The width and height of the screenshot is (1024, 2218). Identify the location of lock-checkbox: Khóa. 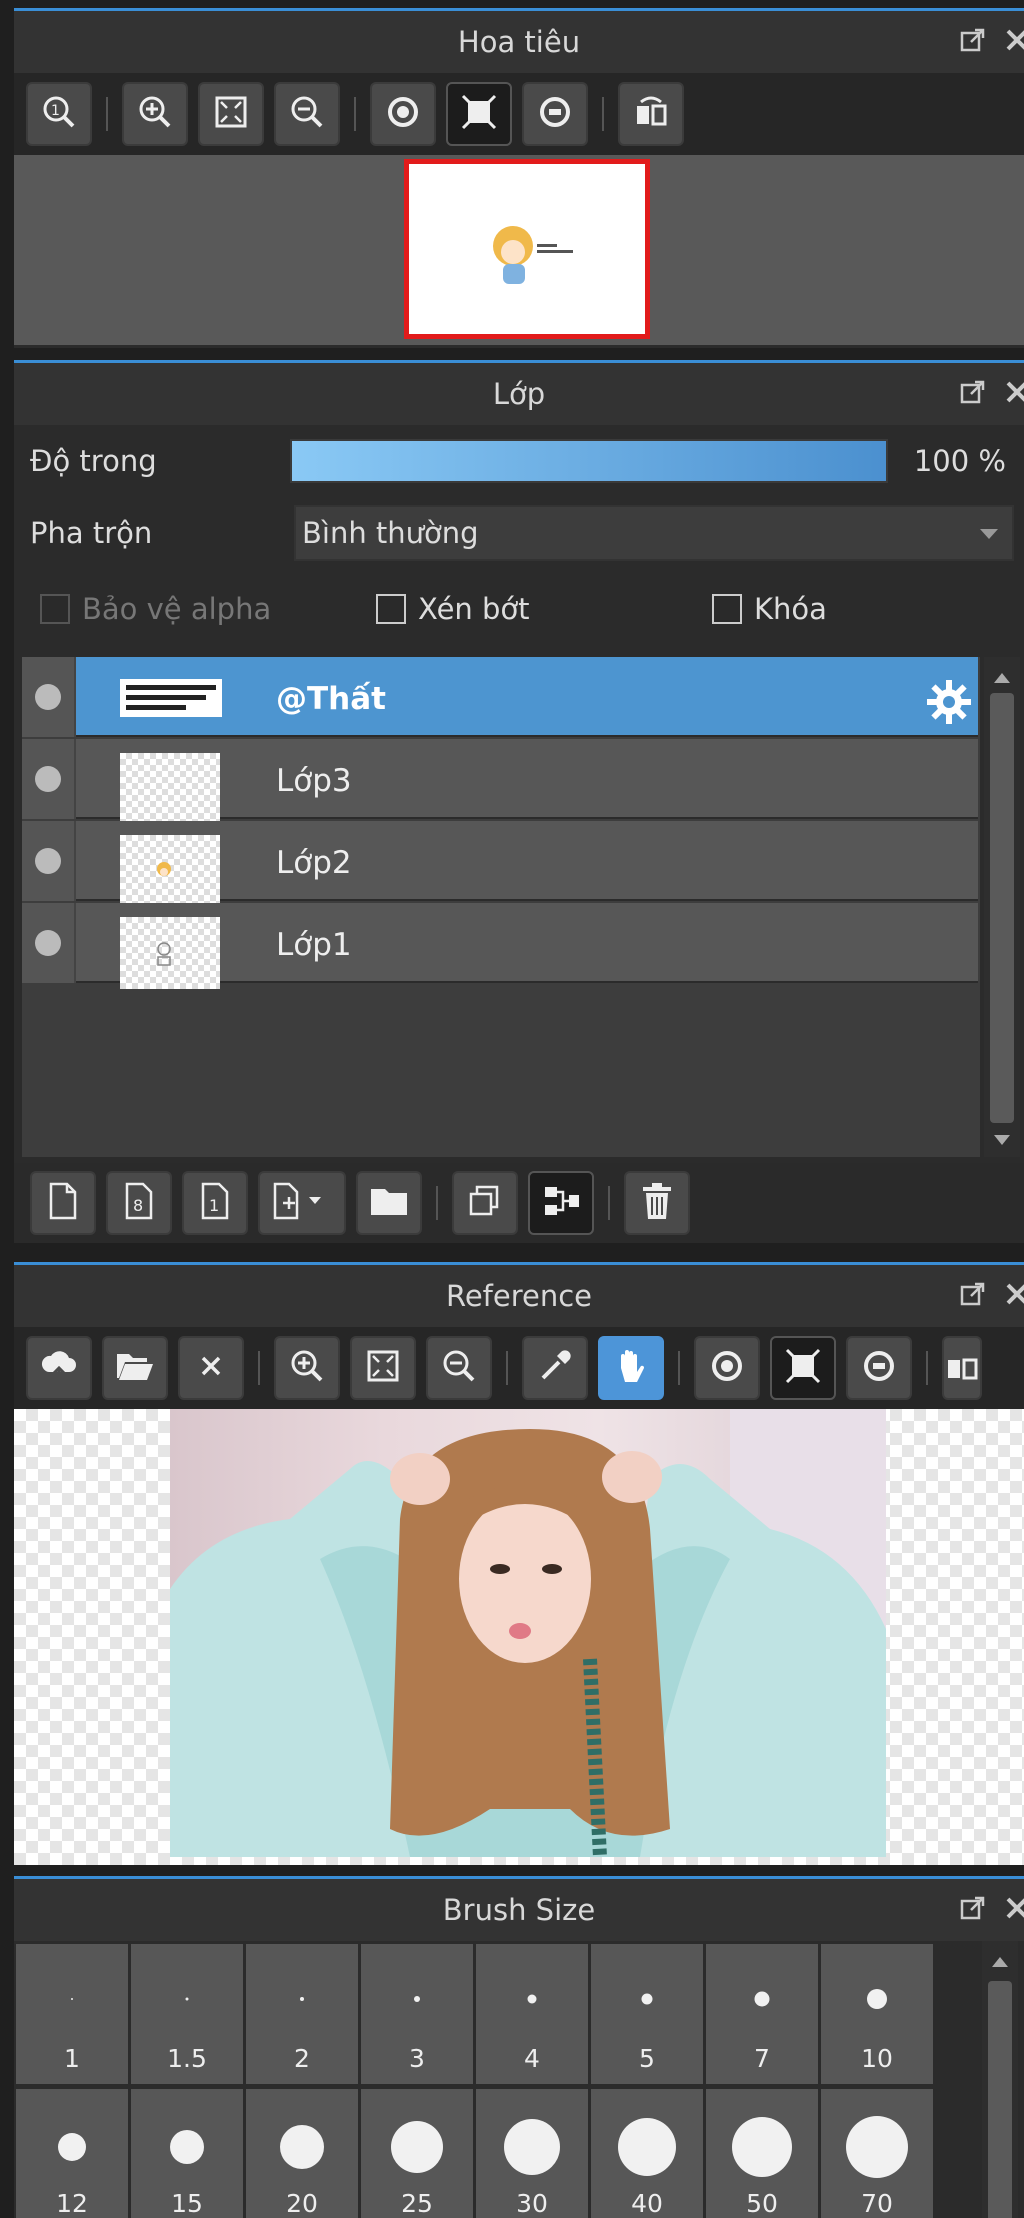
(769, 609).